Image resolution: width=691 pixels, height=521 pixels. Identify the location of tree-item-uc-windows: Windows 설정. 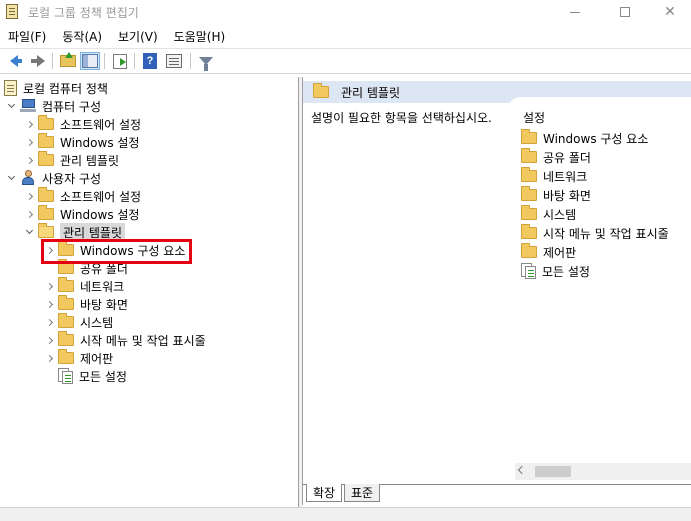
(81, 214).